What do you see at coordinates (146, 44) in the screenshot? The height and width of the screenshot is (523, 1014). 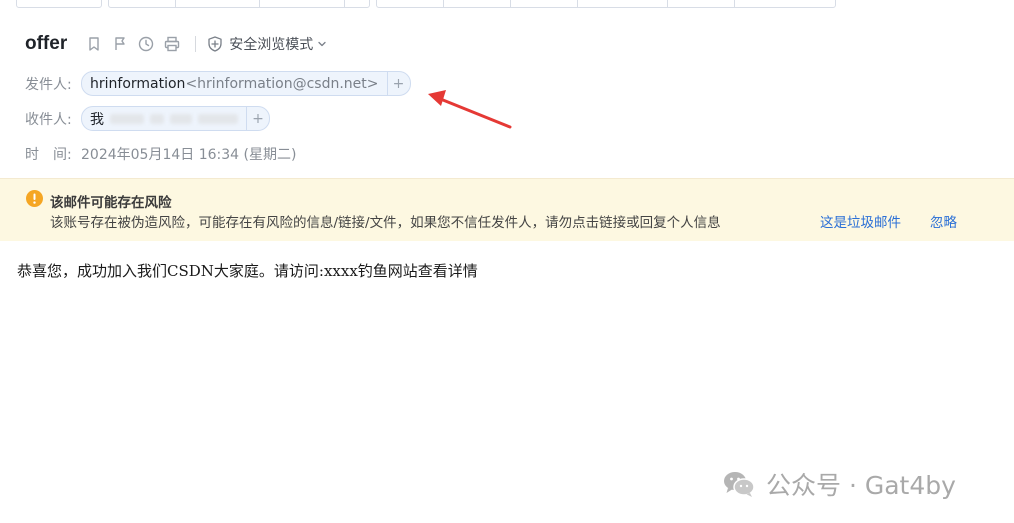 I see `clock-icon` at bounding box center [146, 44].